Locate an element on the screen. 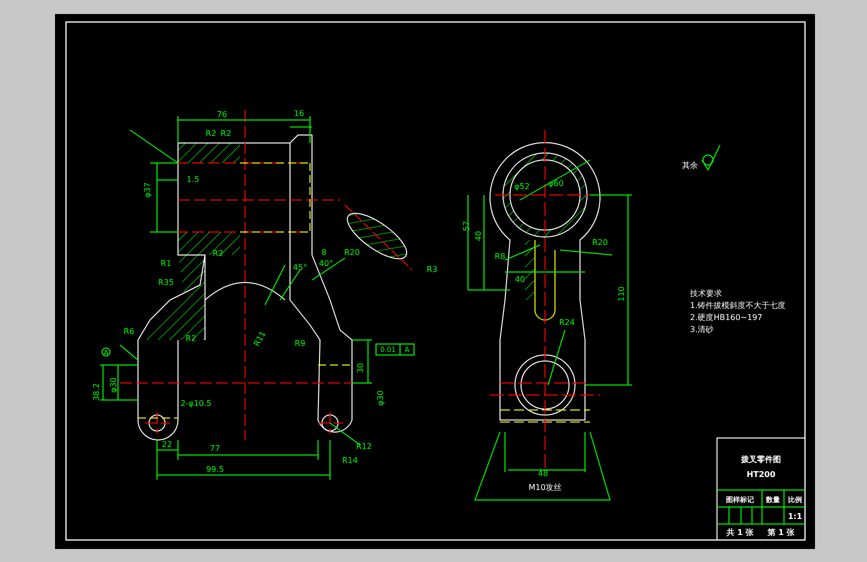 This screenshot has width=867, height=562. dimension-label: R8 is located at coordinates (500, 256).